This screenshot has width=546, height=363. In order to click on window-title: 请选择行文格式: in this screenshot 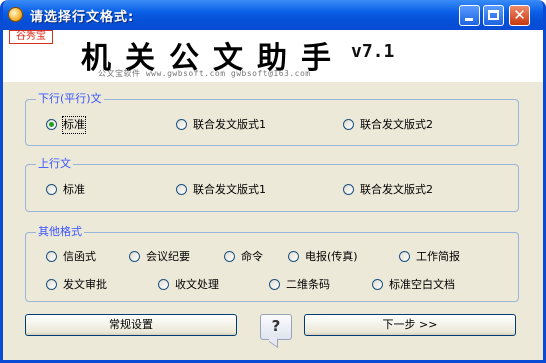, I will do `click(82, 17)`.